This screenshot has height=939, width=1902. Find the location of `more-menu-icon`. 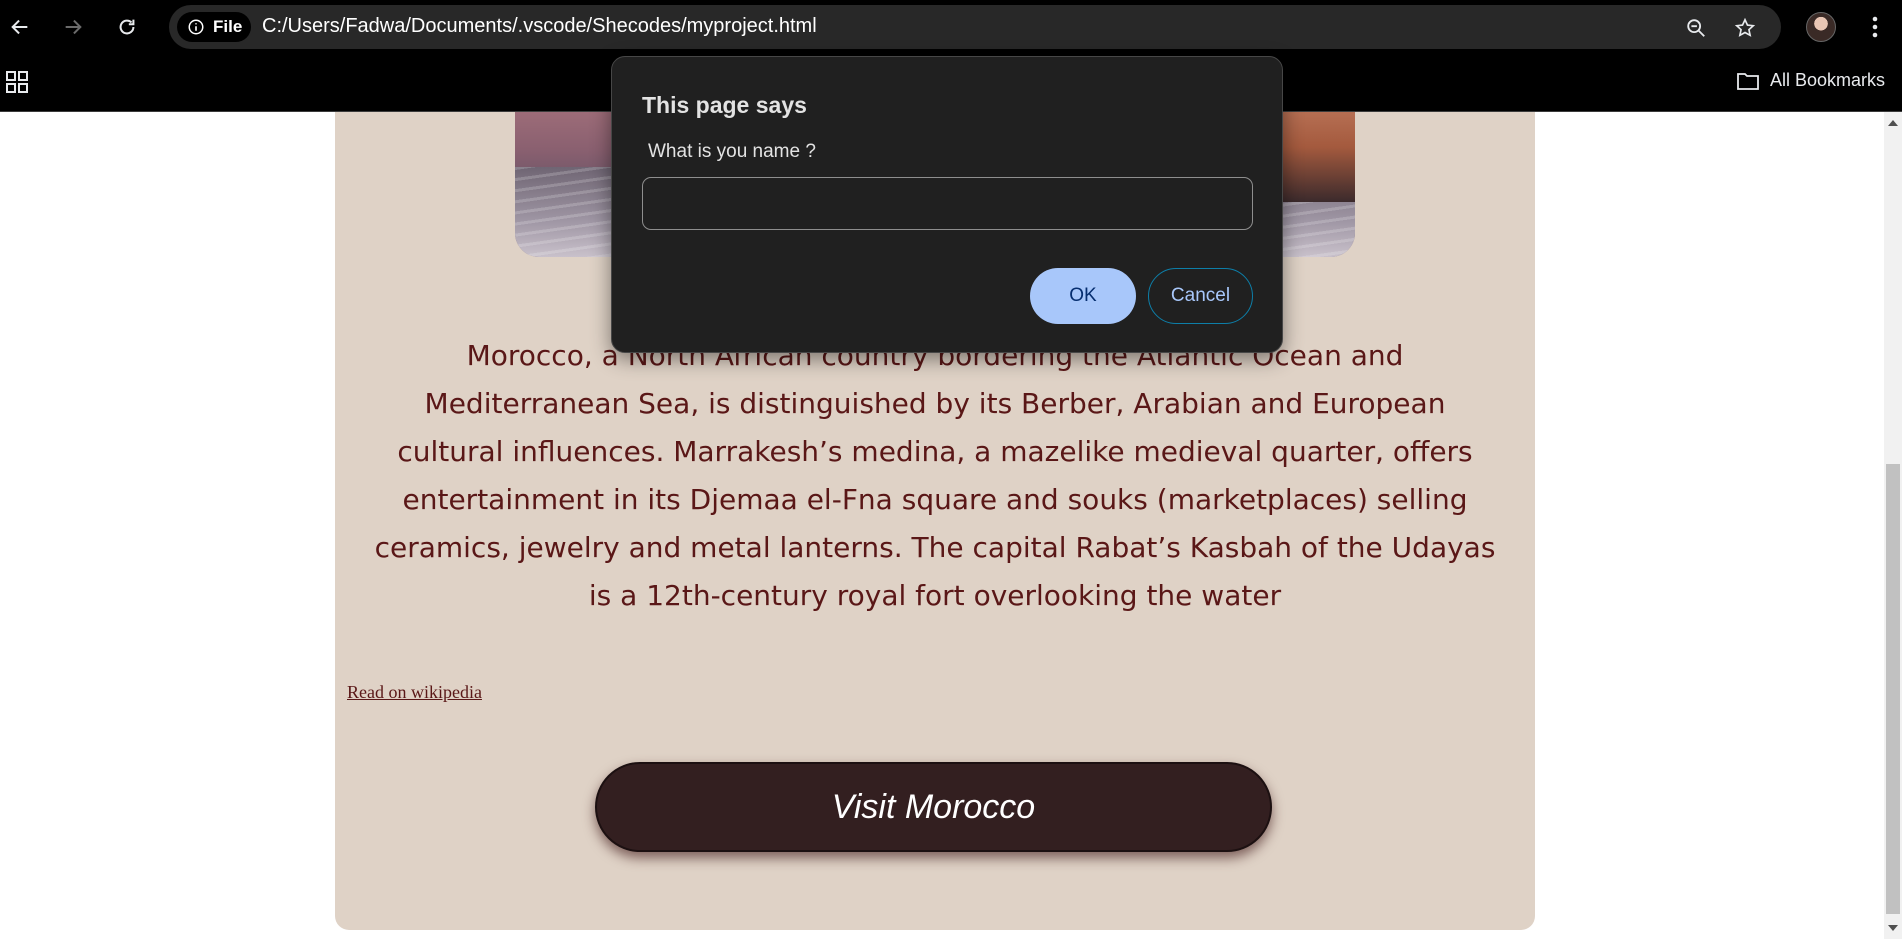

more-menu-icon is located at coordinates (1875, 27).